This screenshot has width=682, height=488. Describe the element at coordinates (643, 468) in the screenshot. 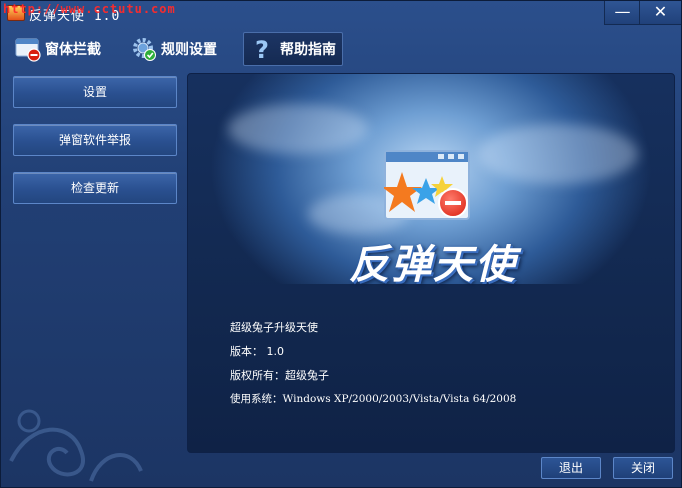

I see `close-button: 关闭` at that location.